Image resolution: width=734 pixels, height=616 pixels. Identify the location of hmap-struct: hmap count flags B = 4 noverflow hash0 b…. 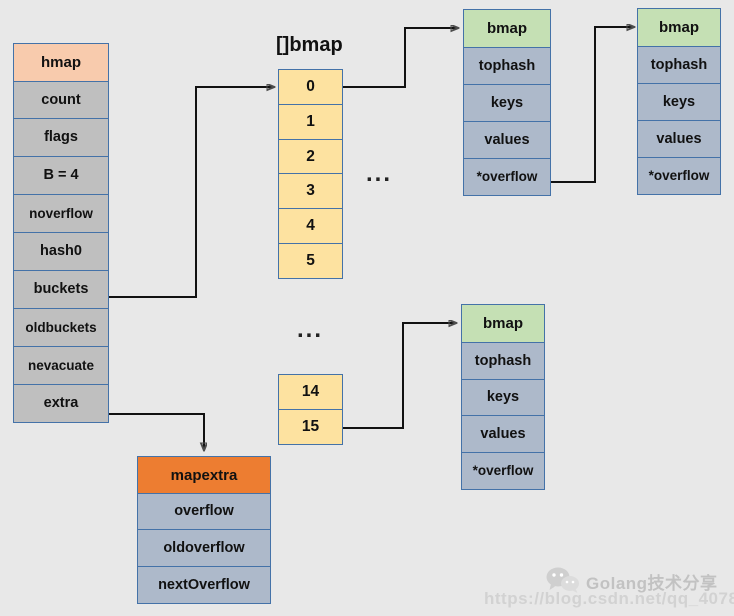
(61, 233).